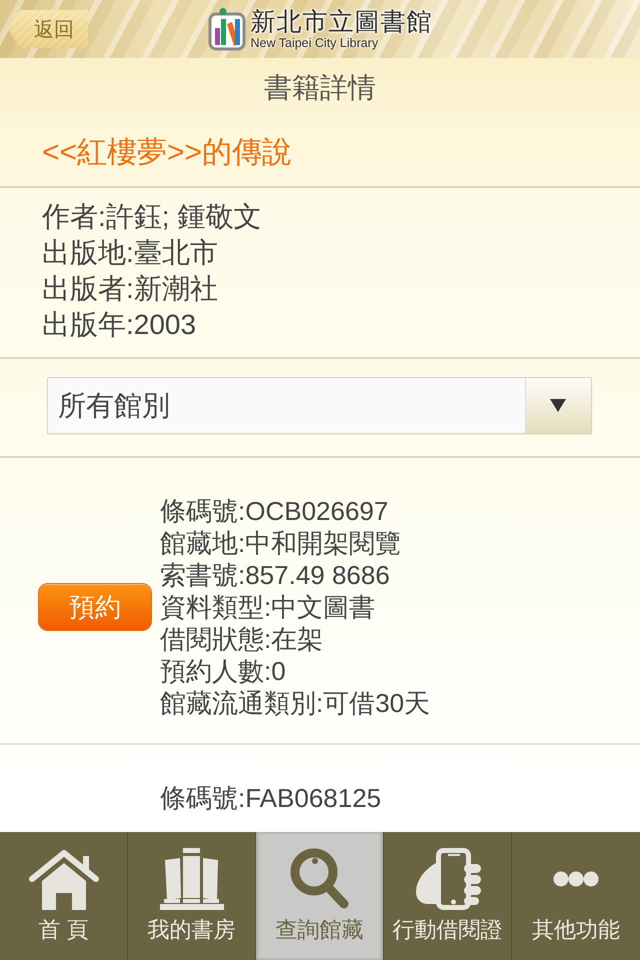  What do you see at coordinates (227, 29) in the screenshot?
I see `logo-icon` at bounding box center [227, 29].